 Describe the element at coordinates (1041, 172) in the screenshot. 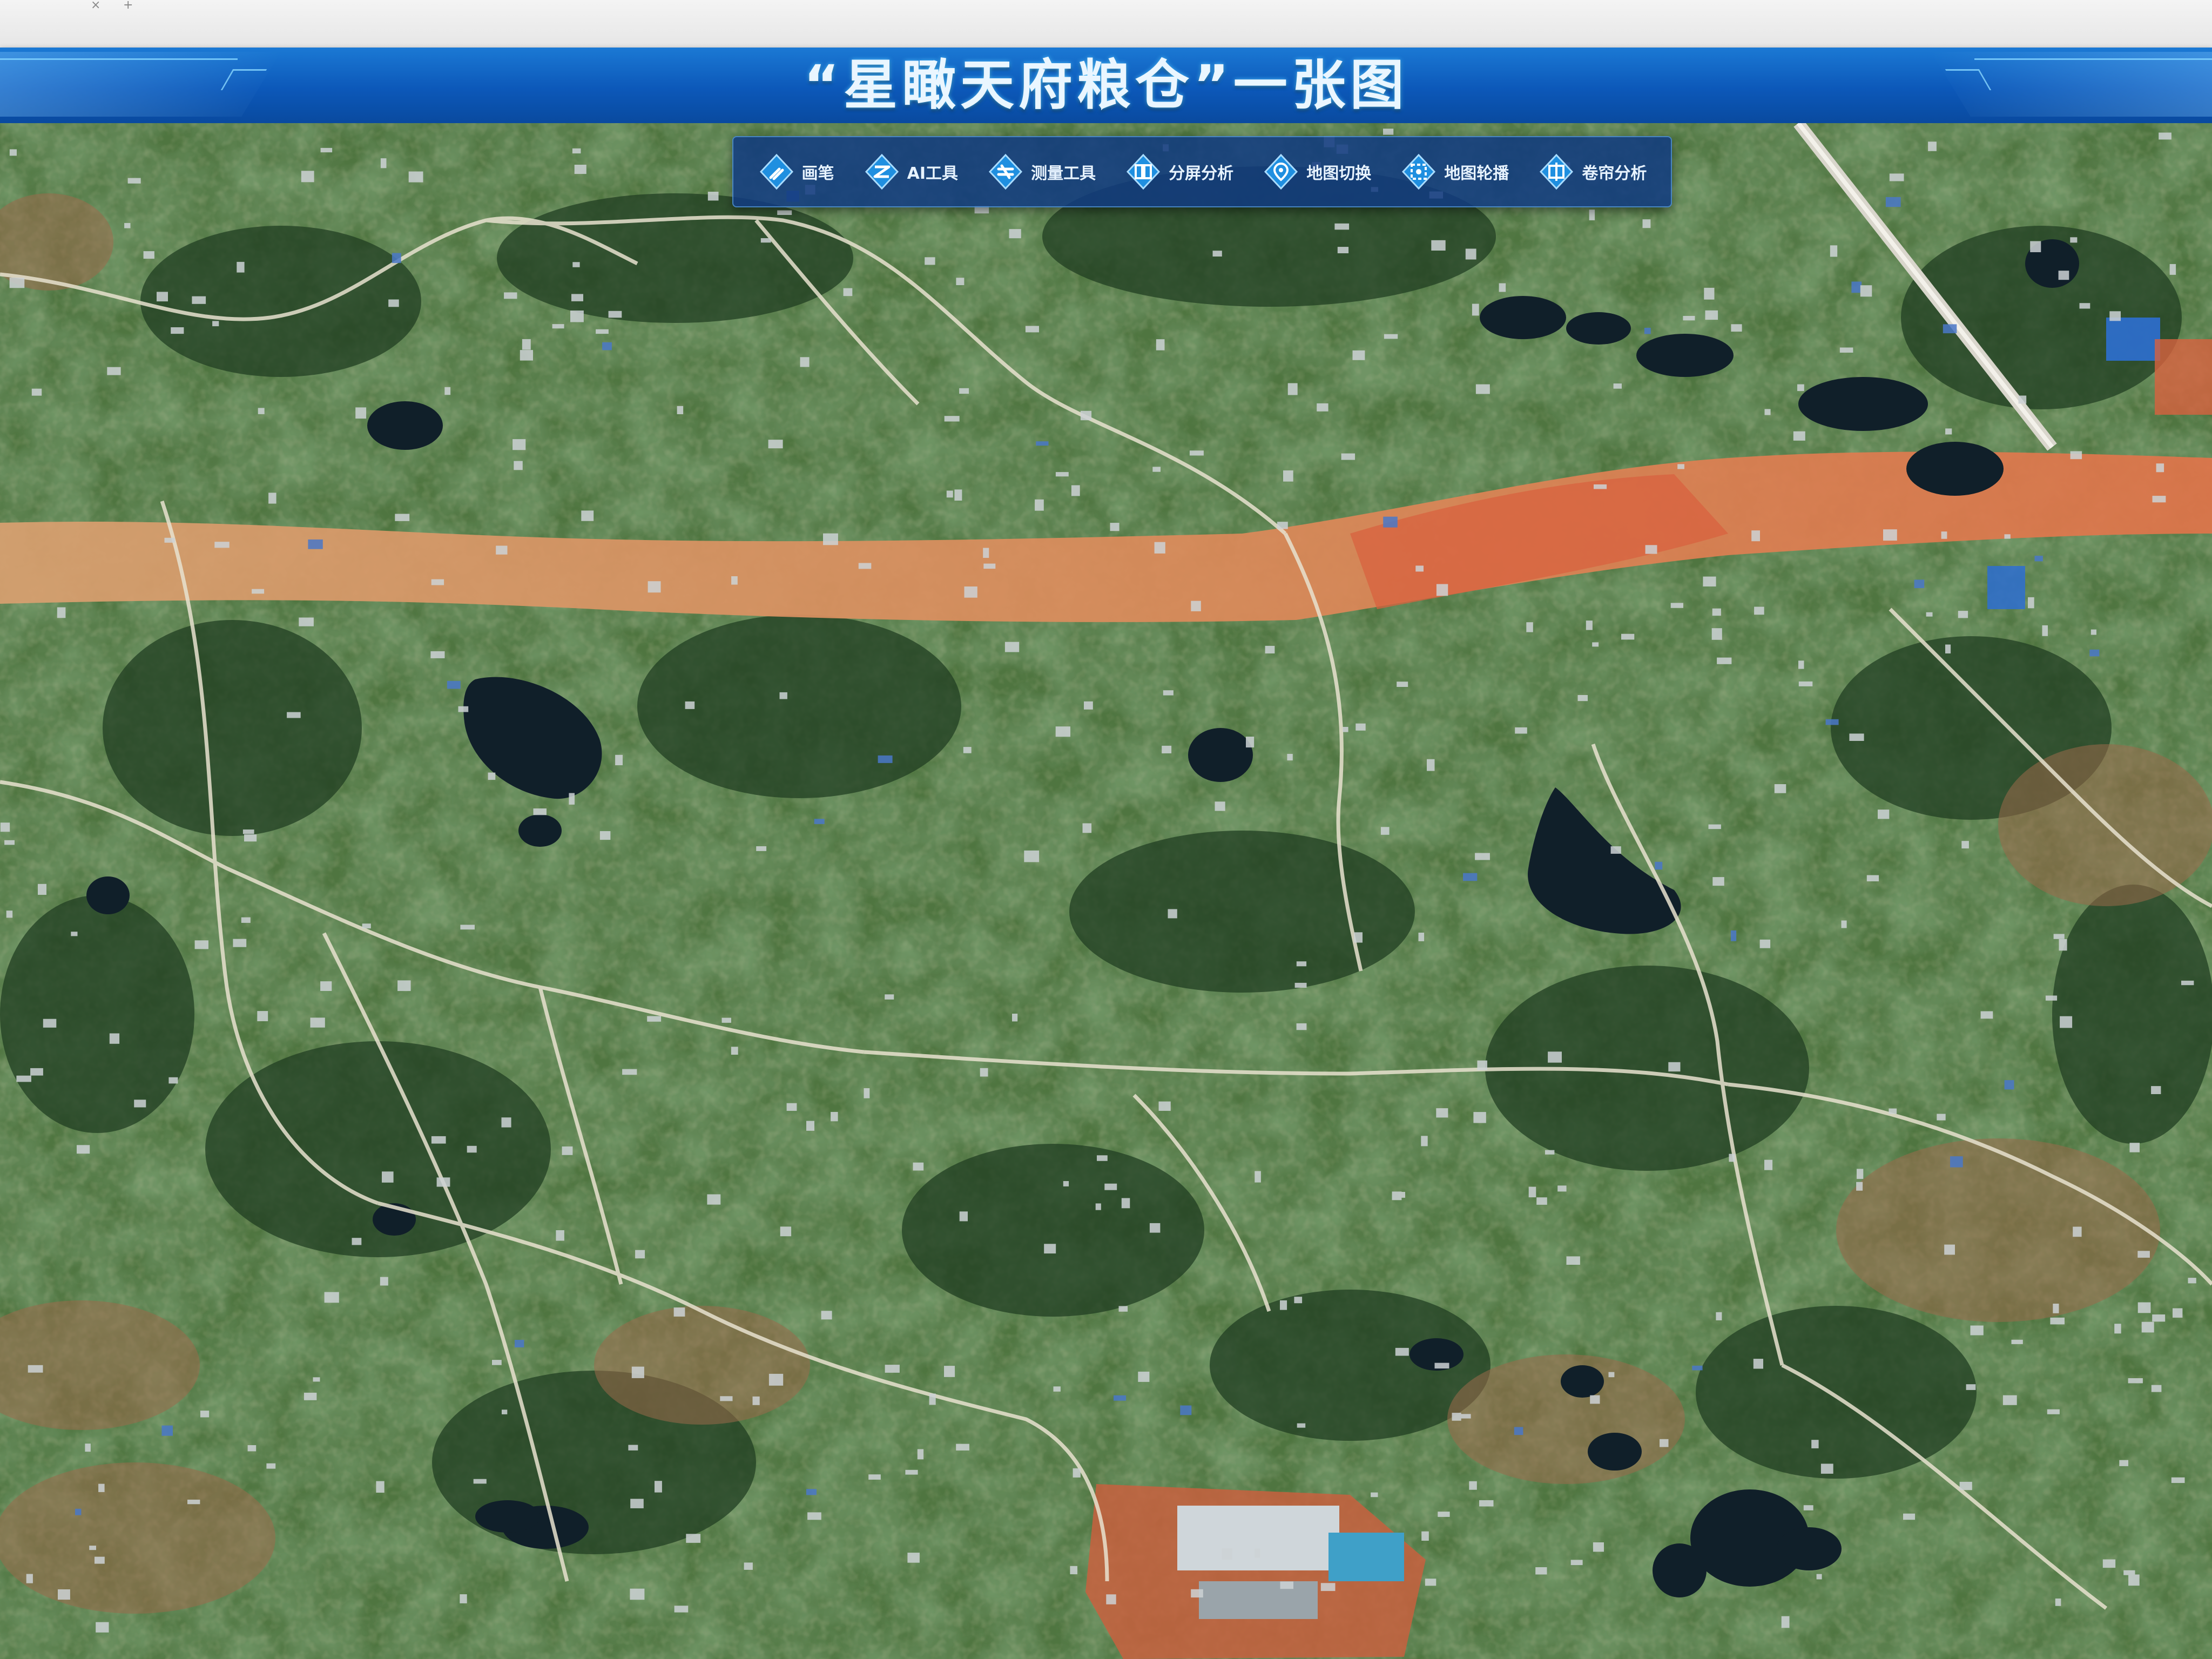

I see `tool-measure: 测量工具` at that location.